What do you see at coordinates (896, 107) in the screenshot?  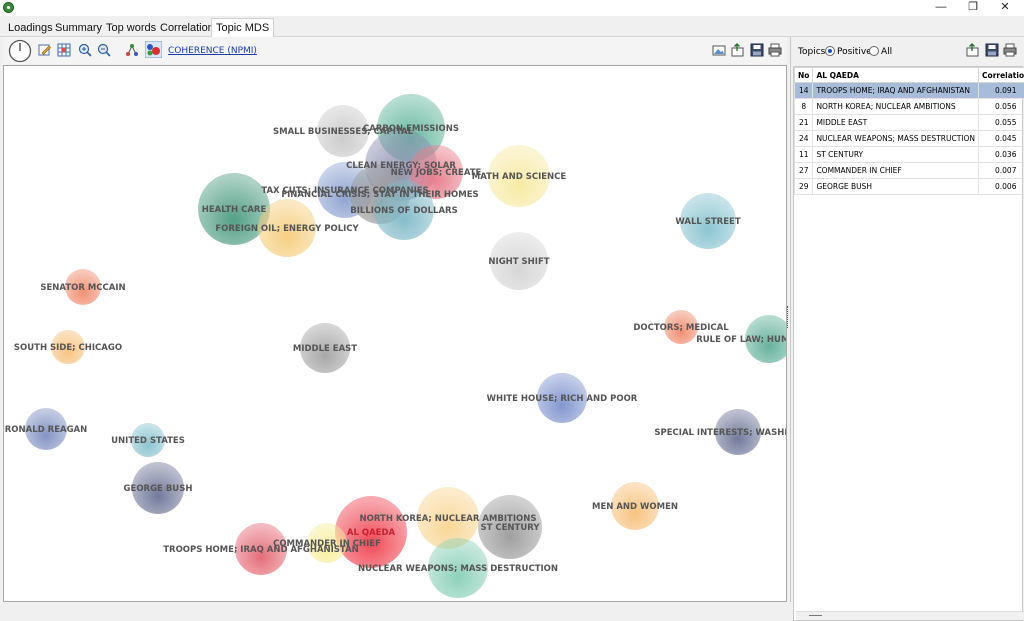 I see `row-topic: NORTH KOREA; NUCLEAR AMBITIONS` at bounding box center [896, 107].